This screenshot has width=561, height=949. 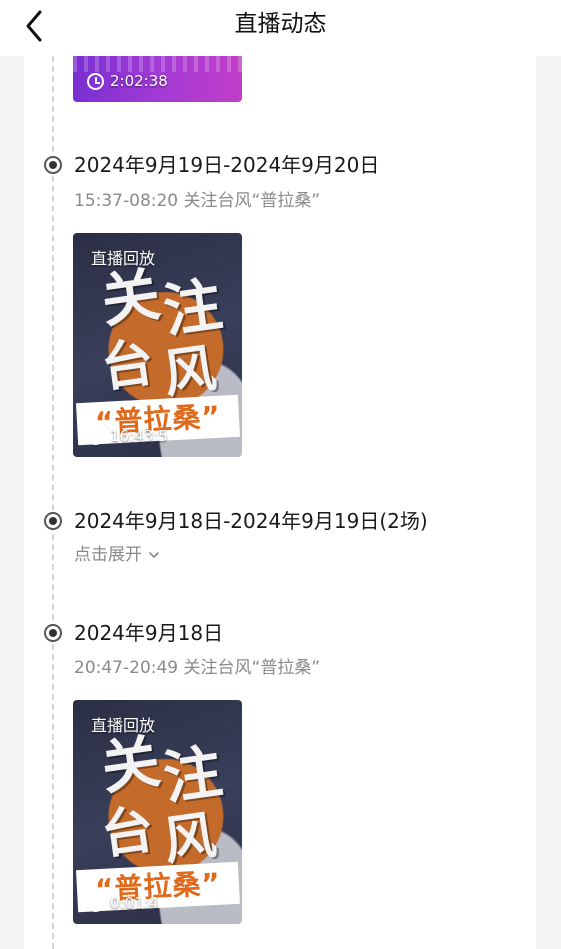 What do you see at coordinates (139, 81) in the screenshot?
I see `duration-text: 2:02:38` at bounding box center [139, 81].